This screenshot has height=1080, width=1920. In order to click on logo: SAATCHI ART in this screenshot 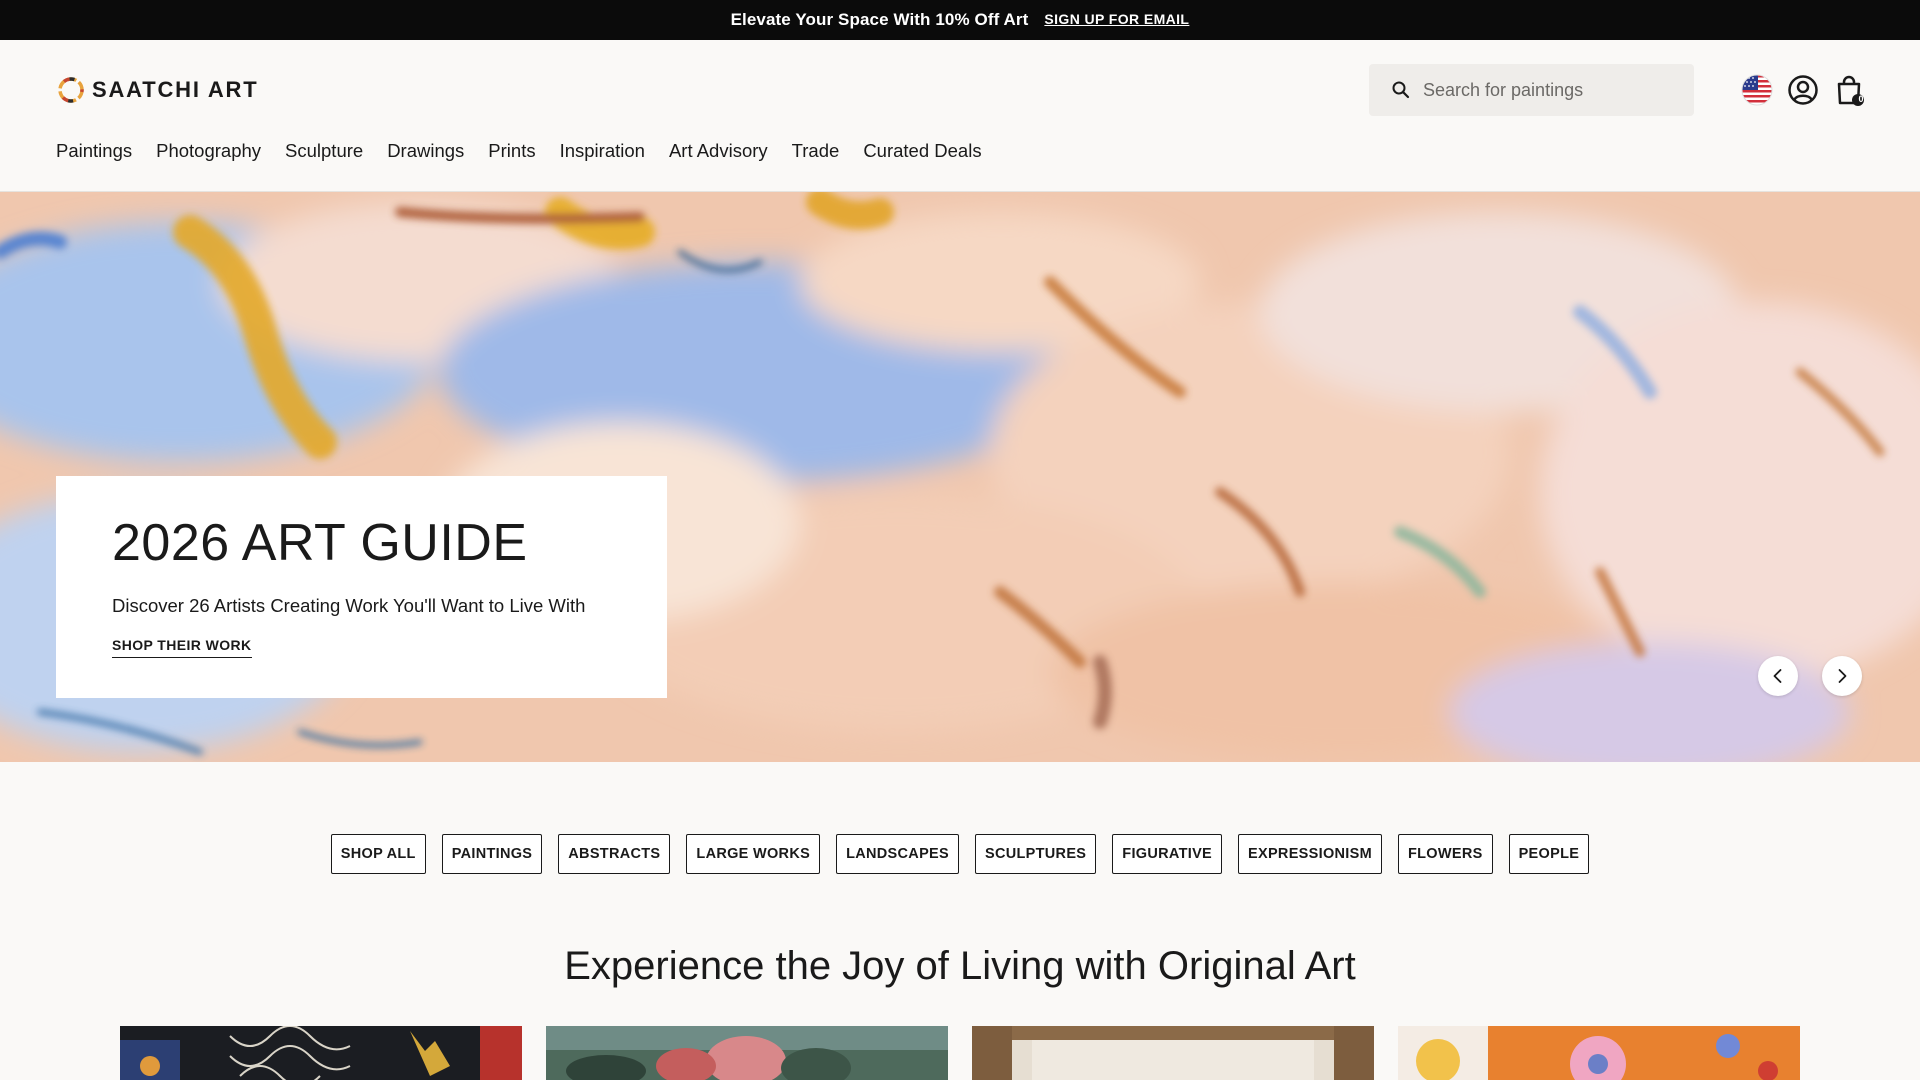, I will do `click(157, 90)`.